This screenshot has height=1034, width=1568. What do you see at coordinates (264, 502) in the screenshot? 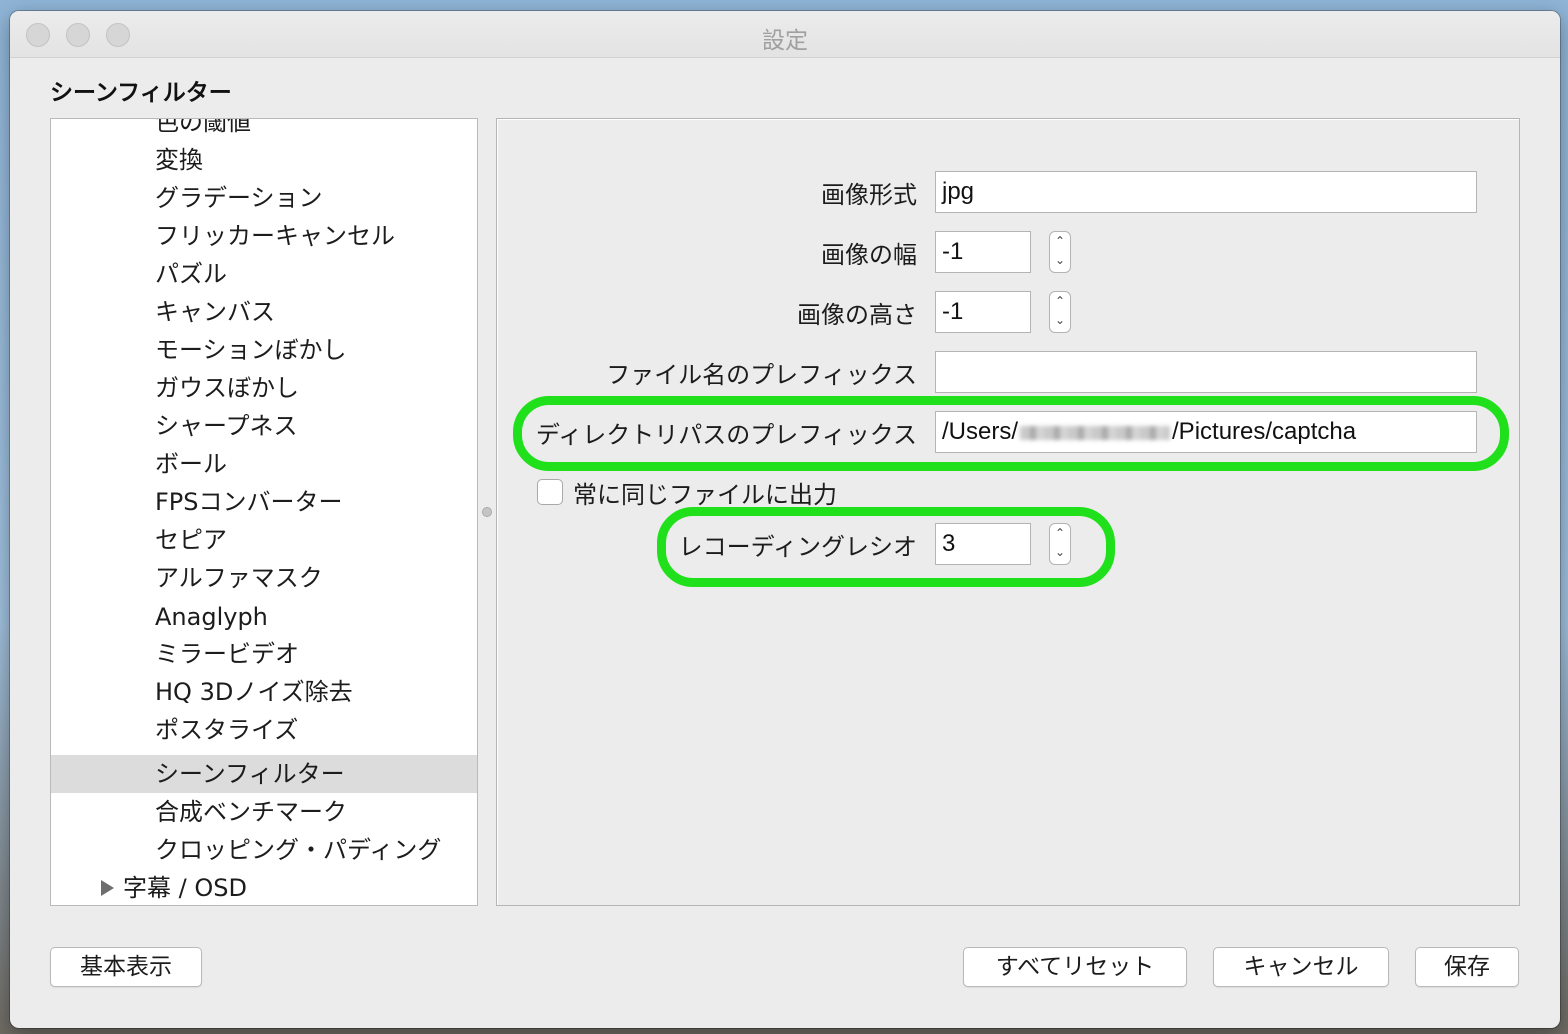
I see `filter-list-item: FPSコンバーター` at bounding box center [264, 502].